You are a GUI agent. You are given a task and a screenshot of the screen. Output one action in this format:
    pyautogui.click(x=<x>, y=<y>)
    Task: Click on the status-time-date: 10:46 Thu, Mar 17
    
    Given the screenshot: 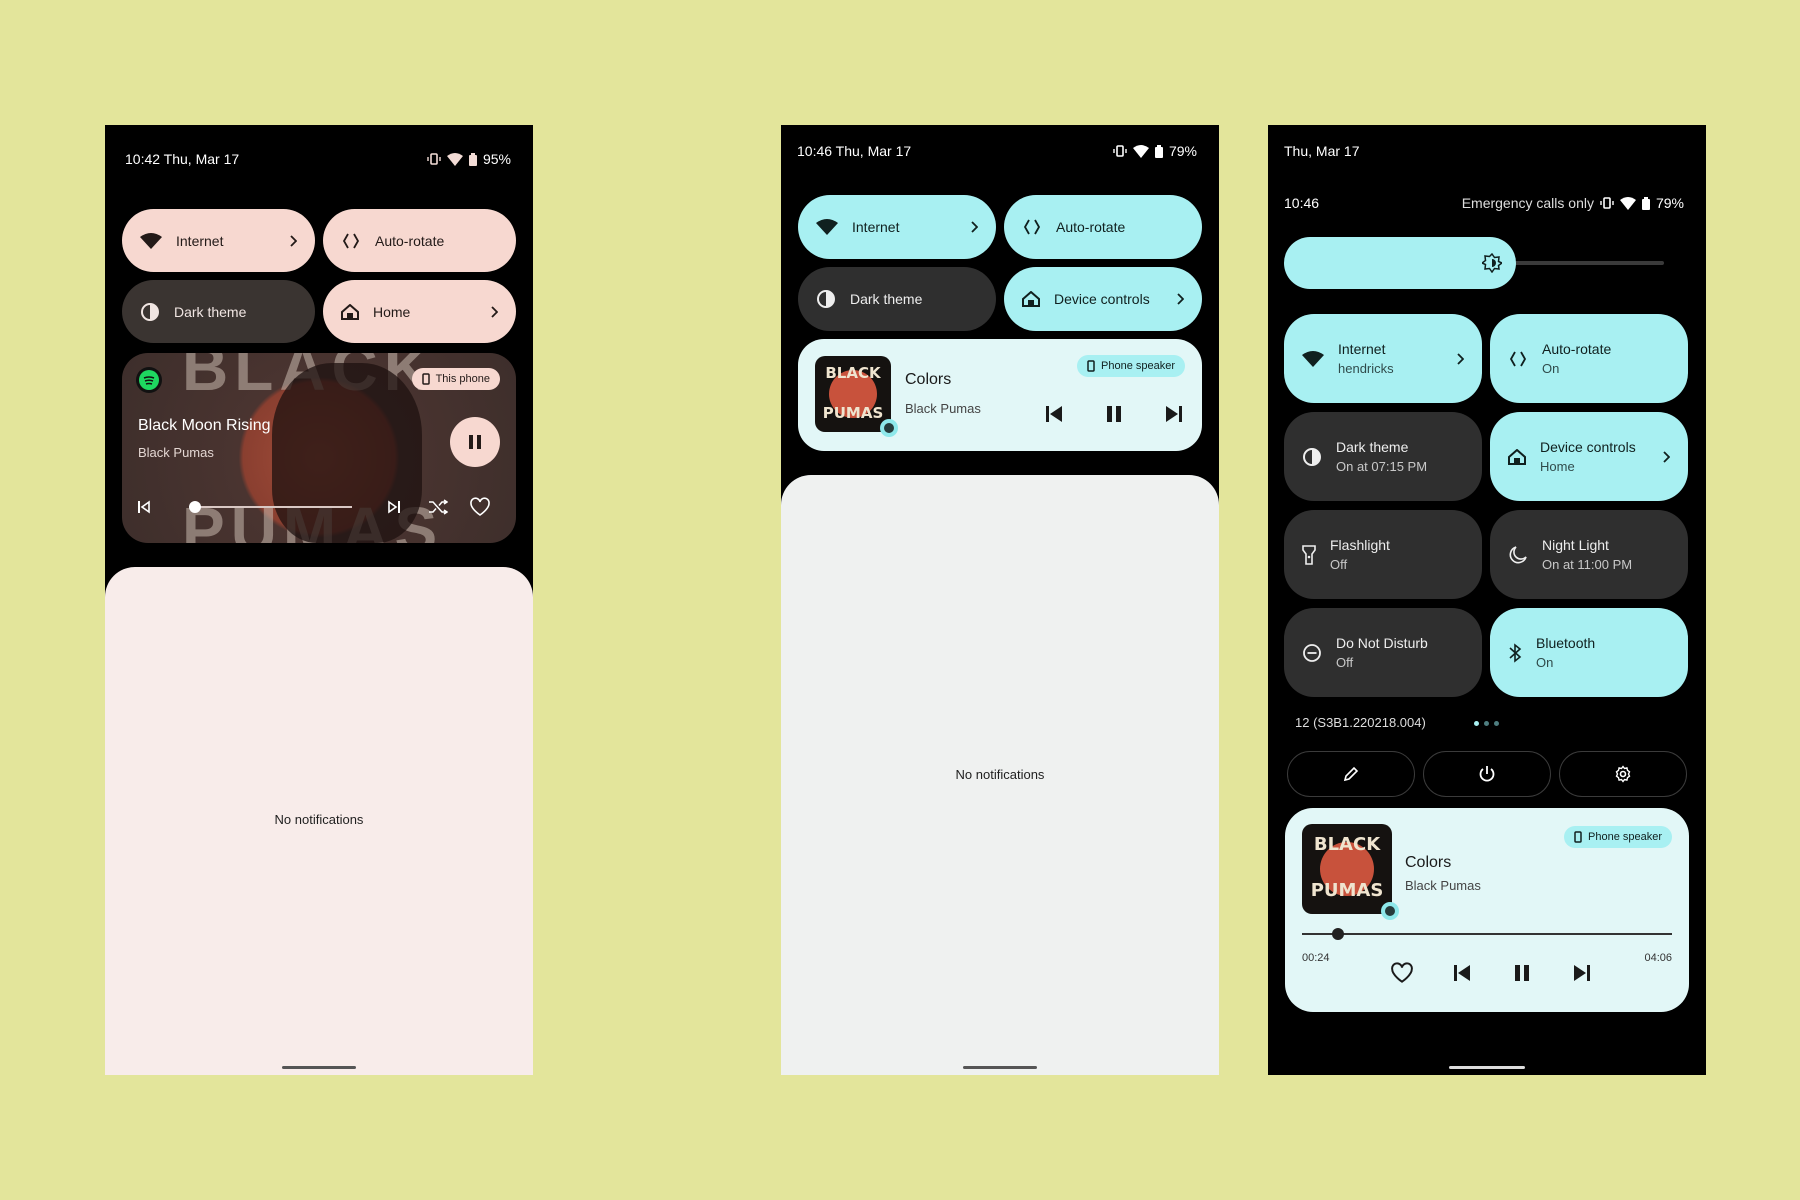 What is the action you would take?
    pyautogui.click(x=854, y=151)
    